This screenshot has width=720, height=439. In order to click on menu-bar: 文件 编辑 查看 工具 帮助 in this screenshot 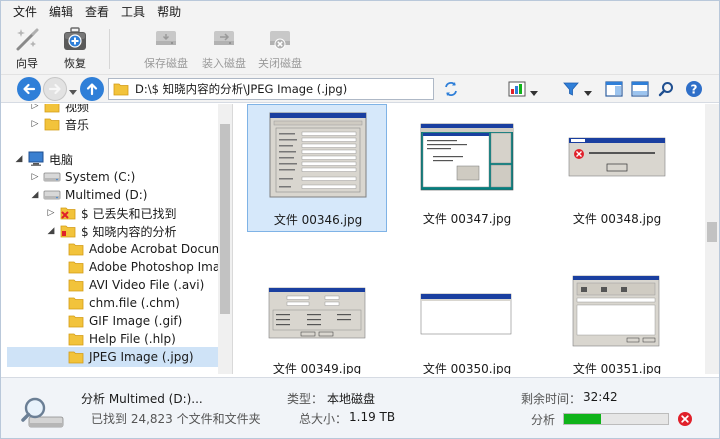, I will do `click(360, 12)`.